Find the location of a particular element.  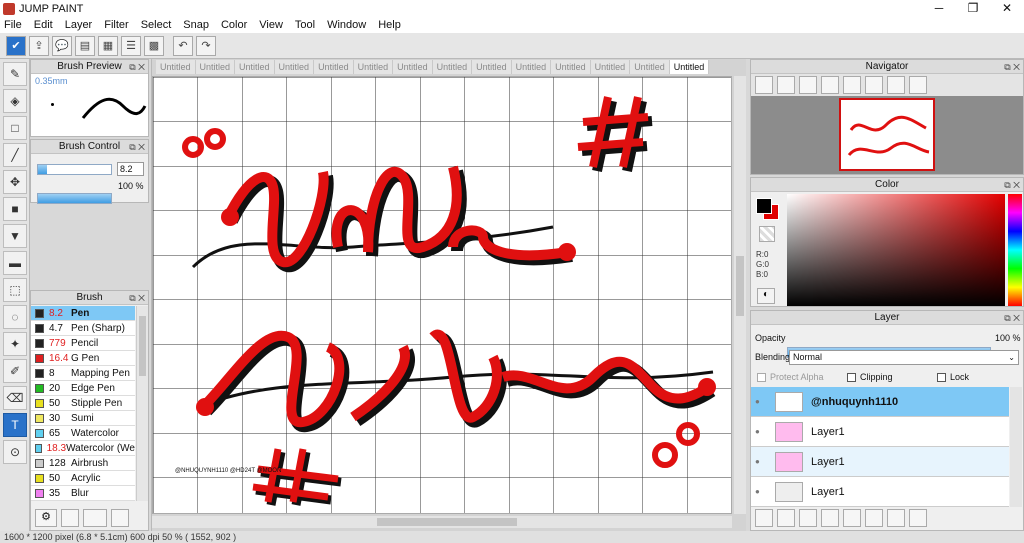

speech-bubble-icon: 💬 is located at coordinates (62, 45).